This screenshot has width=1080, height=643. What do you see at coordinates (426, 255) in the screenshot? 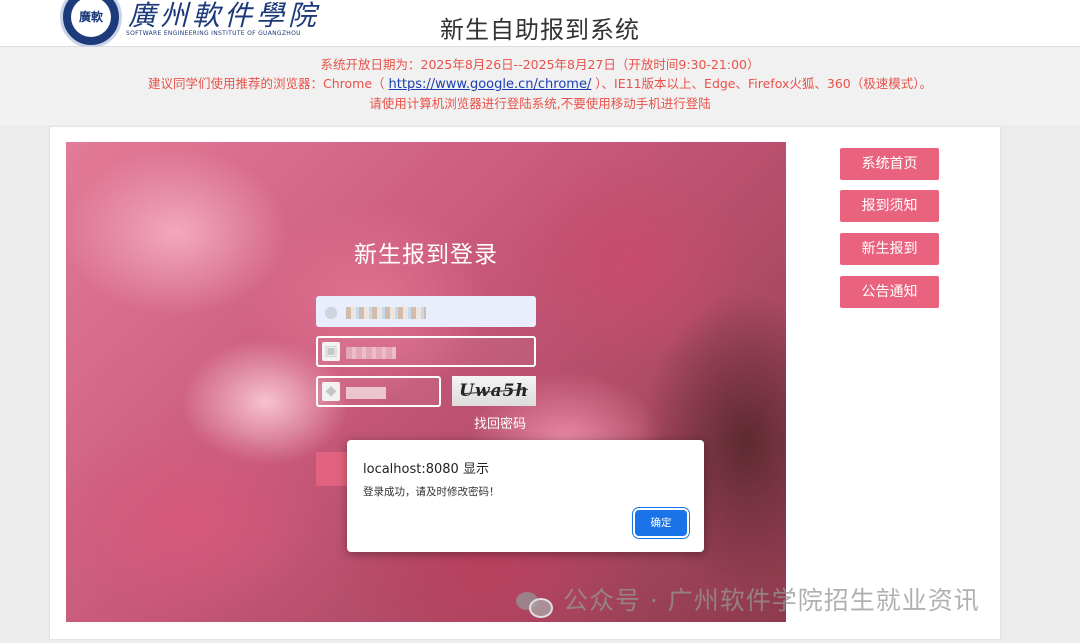
I see `login-title: 新生报到登录` at bounding box center [426, 255].